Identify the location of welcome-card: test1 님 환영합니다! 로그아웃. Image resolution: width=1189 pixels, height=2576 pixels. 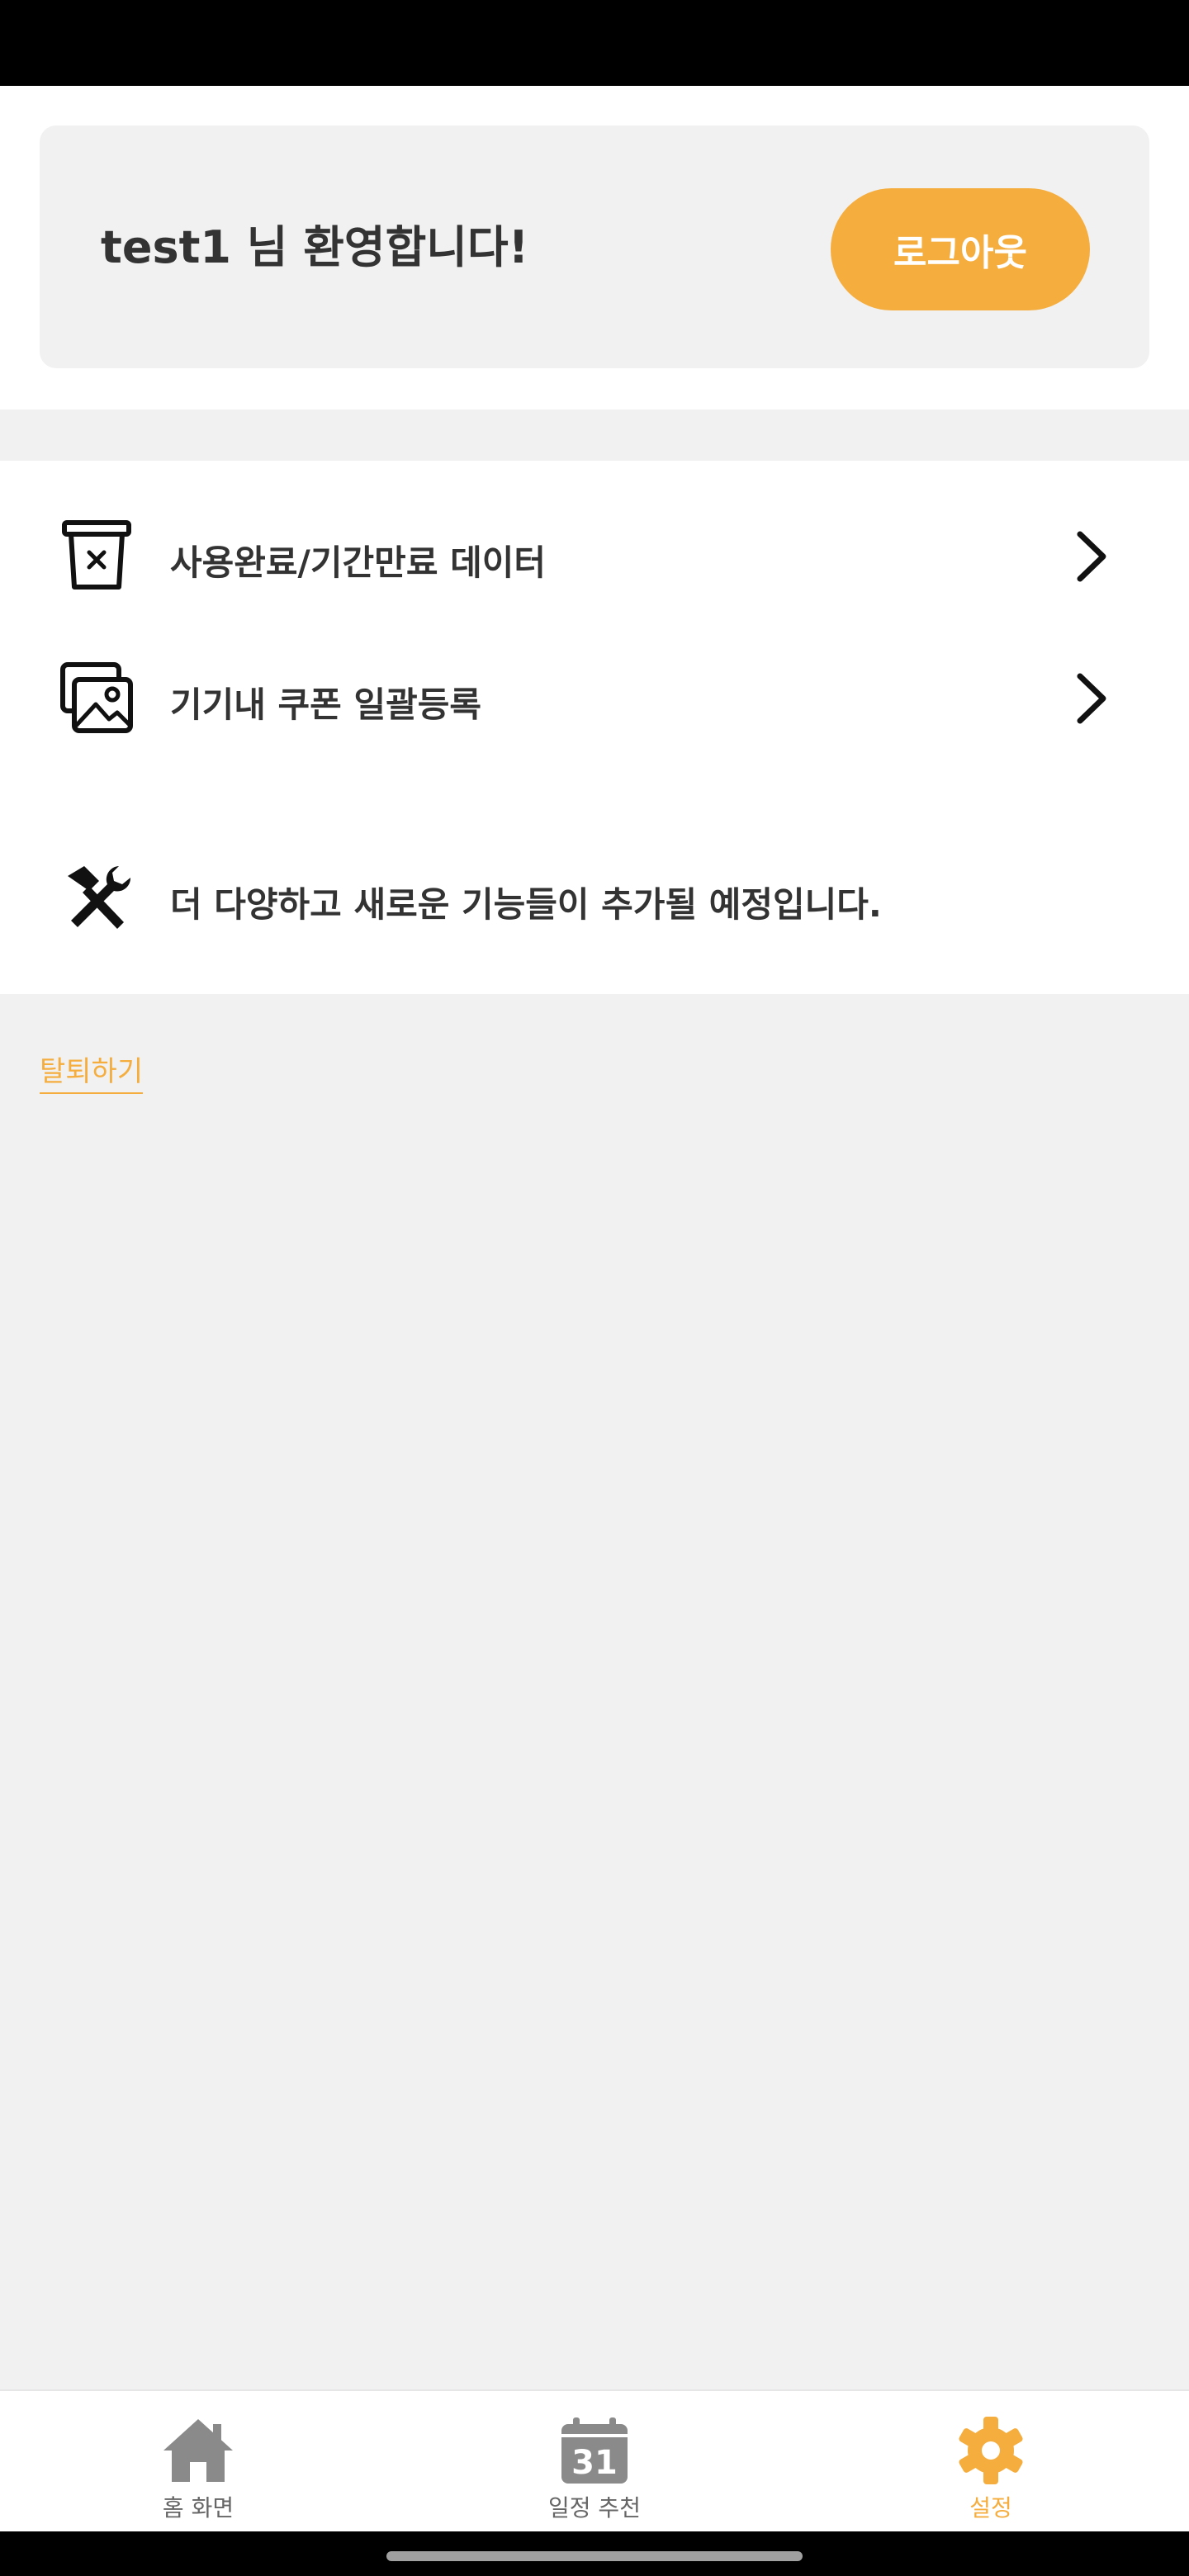
(594, 246).